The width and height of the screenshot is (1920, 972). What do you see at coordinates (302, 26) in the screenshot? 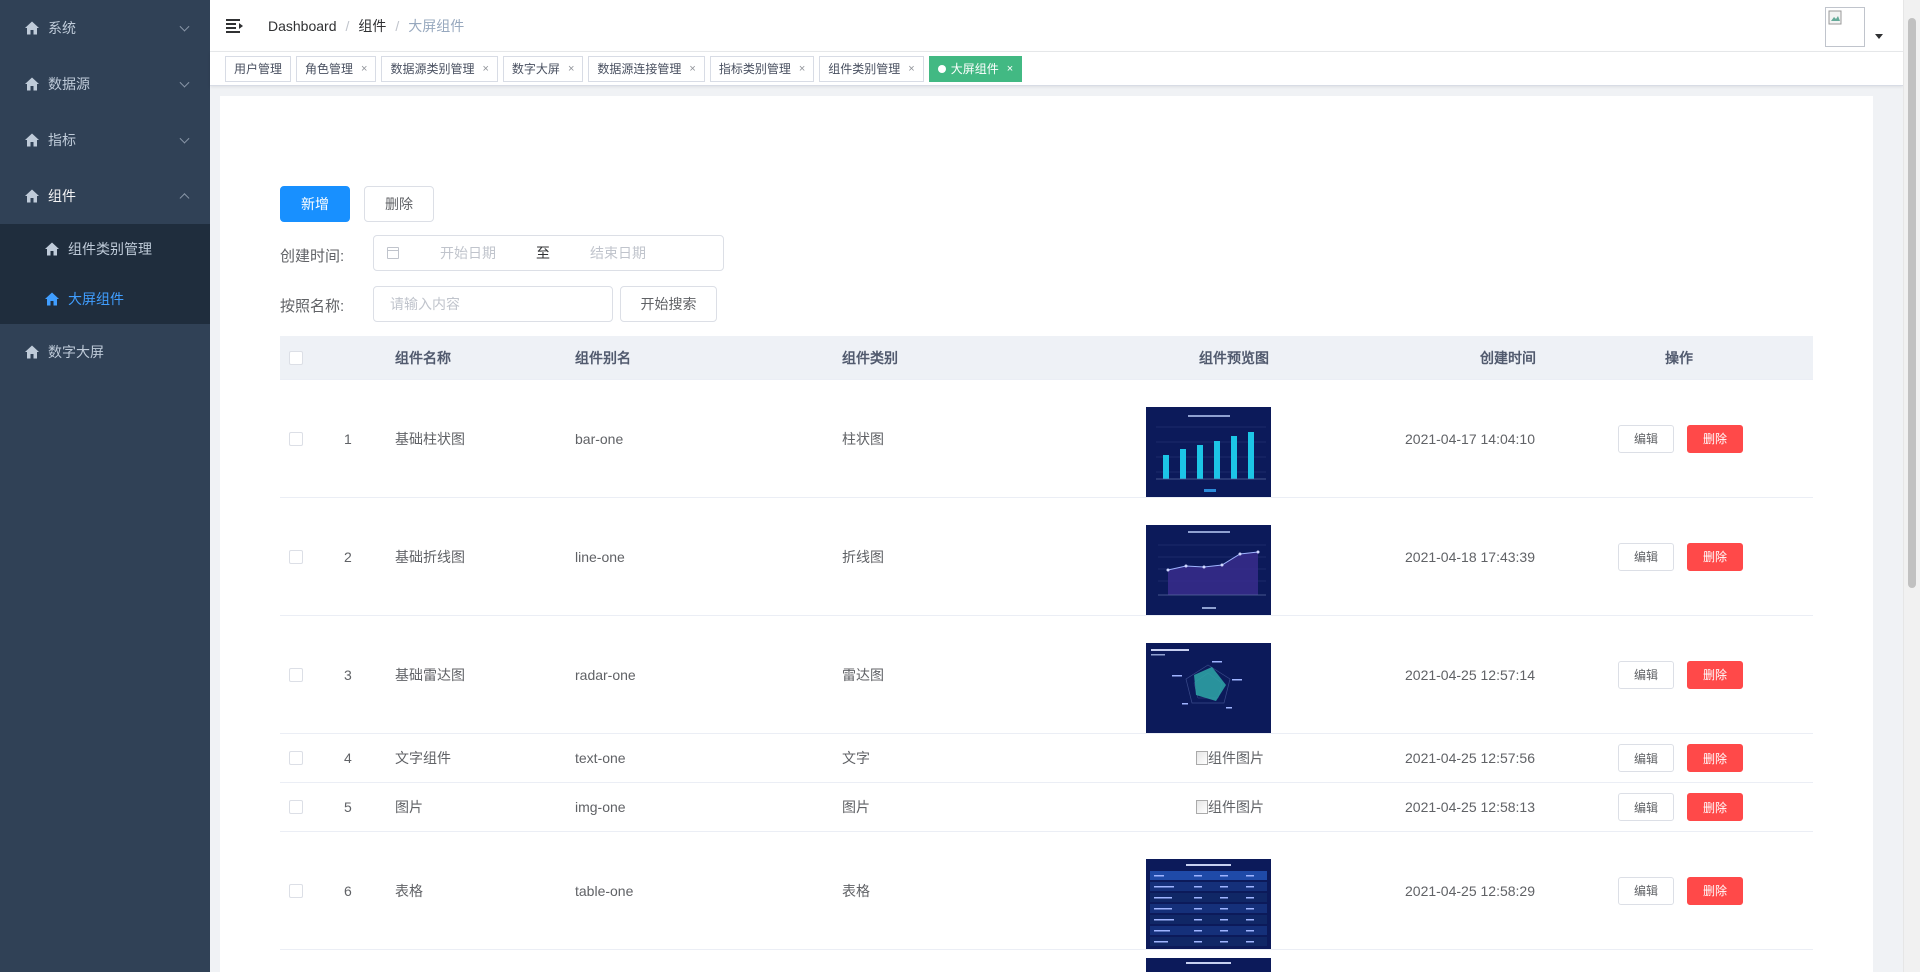
I see `breadcrumb-item: Dashboard` at bounding box center [302, 26].